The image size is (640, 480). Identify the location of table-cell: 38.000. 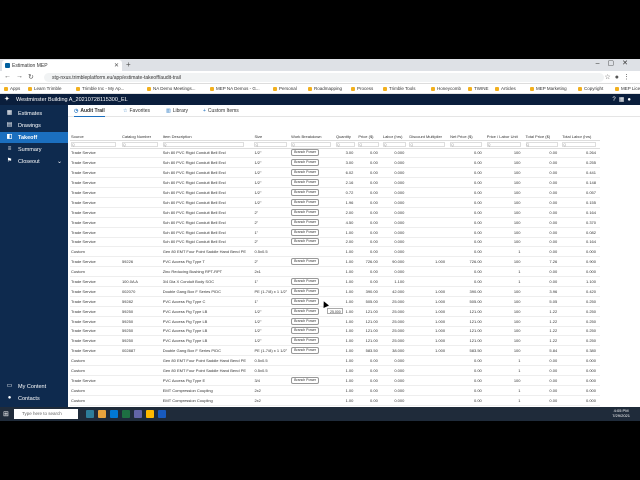
(395, 351).